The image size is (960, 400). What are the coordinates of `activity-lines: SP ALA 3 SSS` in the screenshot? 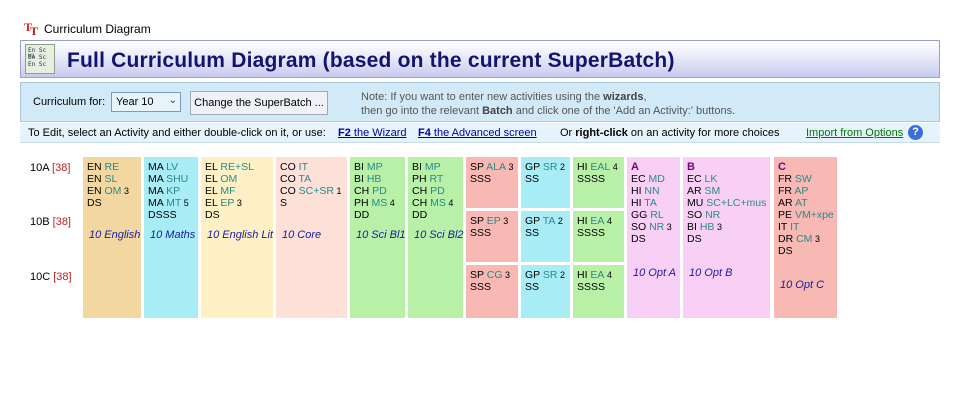 It's located at (492, 173).